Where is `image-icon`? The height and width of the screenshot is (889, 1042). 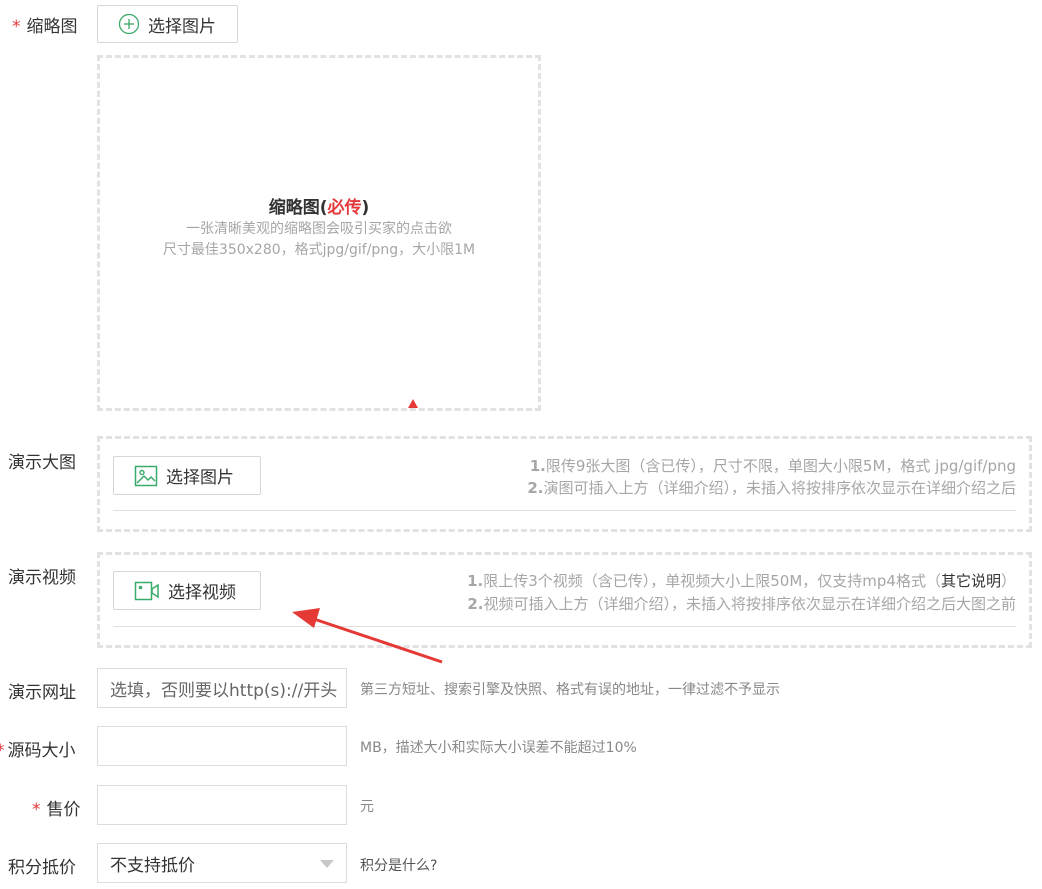
image-icon is located at coordinates (146, 476).